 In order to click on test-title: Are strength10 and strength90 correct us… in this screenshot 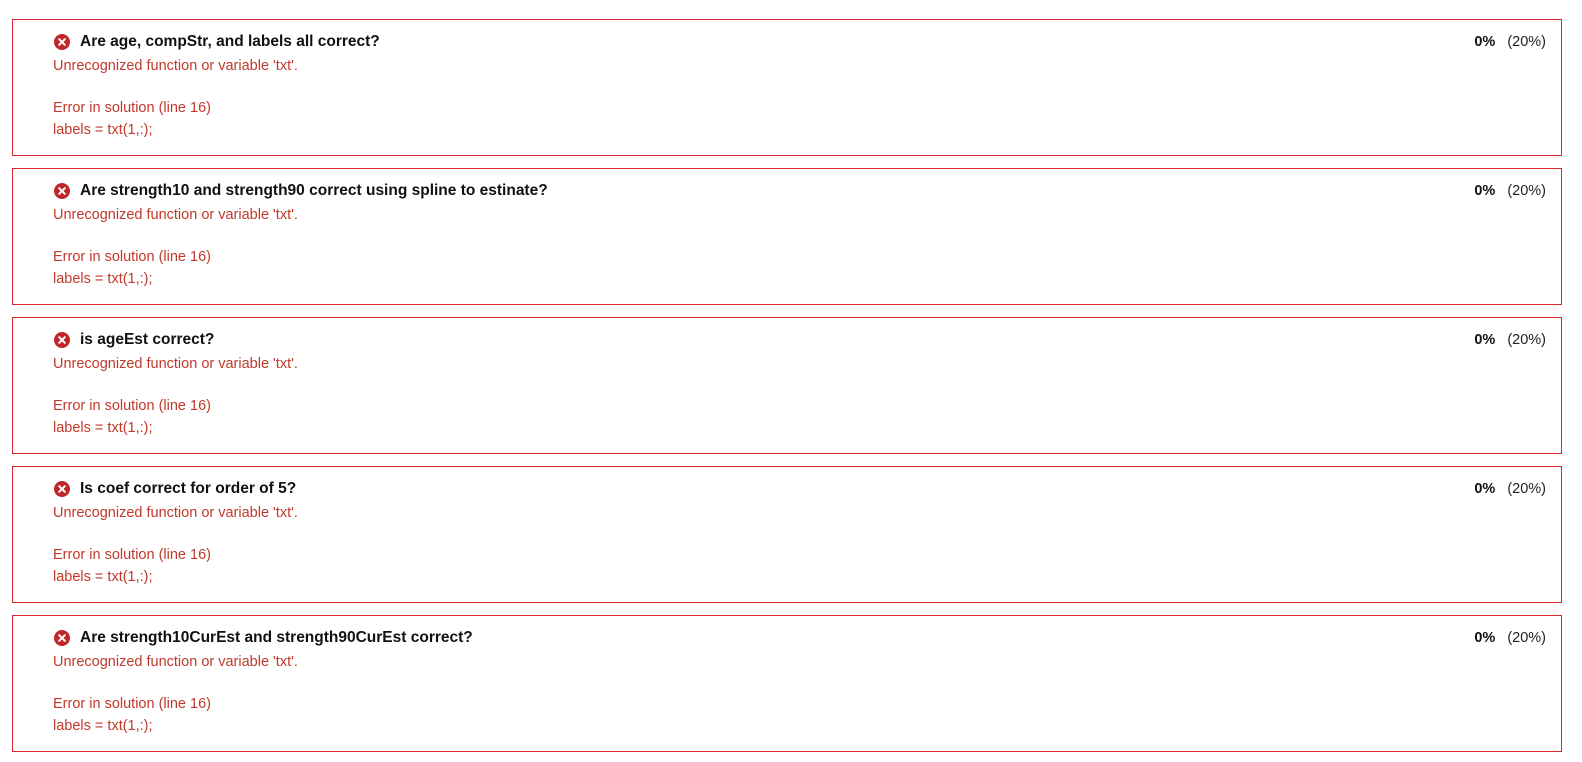, I will do `click(314, 190)`.